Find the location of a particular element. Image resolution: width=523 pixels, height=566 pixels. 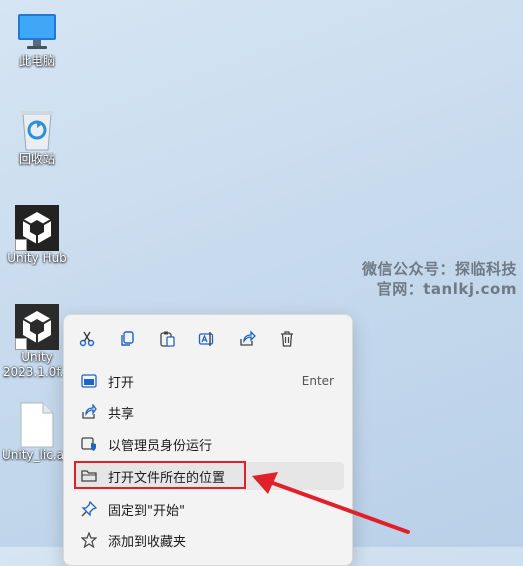

delete-button is located at coordinates (287, 339).